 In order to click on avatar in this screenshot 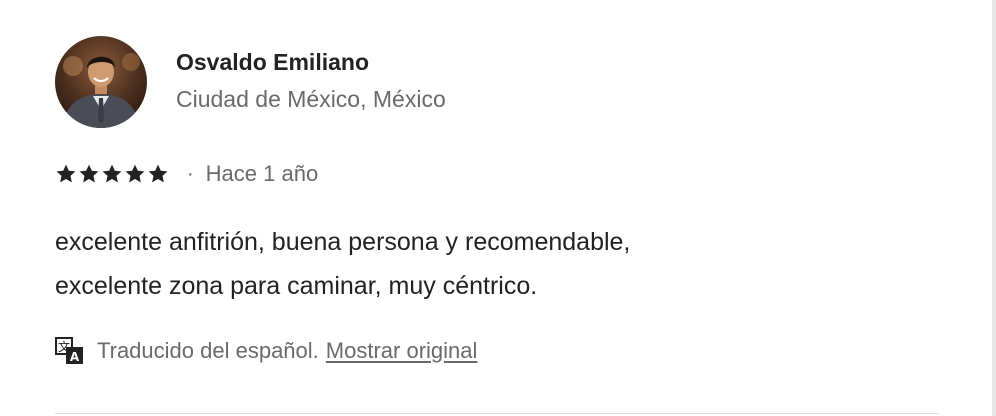, I will do `click(101, 82)`.